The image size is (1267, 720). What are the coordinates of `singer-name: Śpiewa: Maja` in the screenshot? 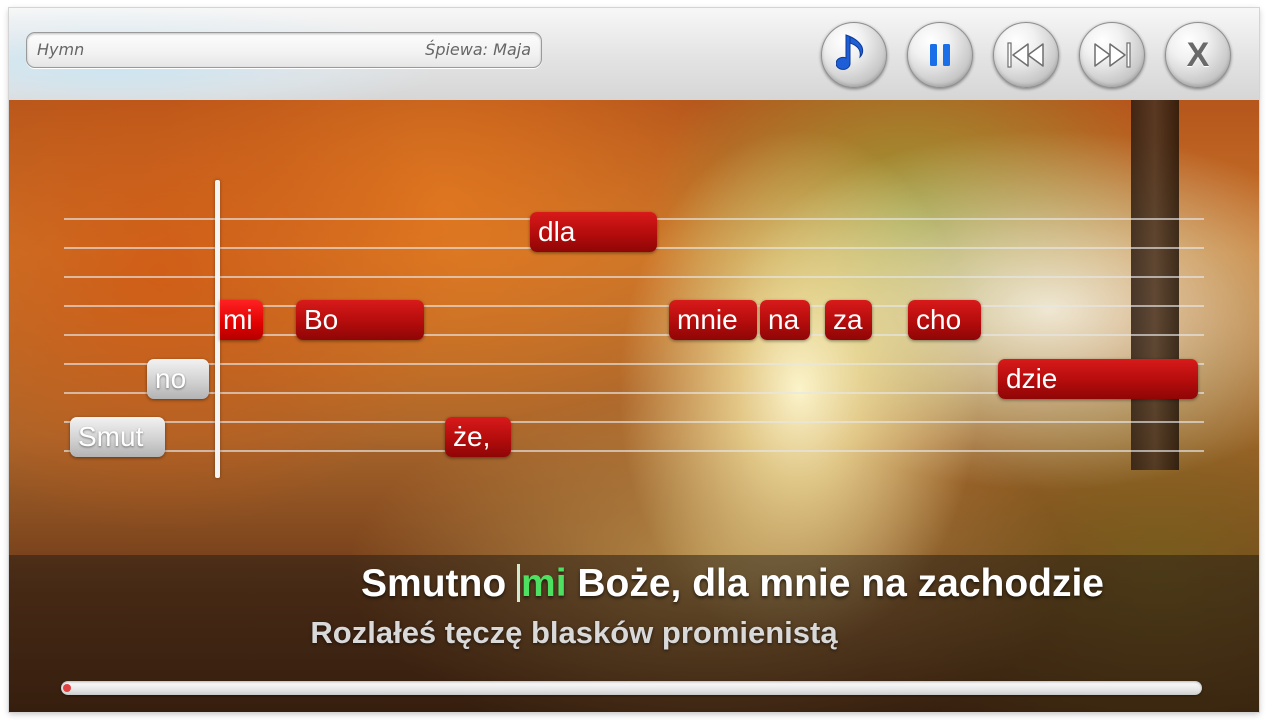 It's located at (478, 49).